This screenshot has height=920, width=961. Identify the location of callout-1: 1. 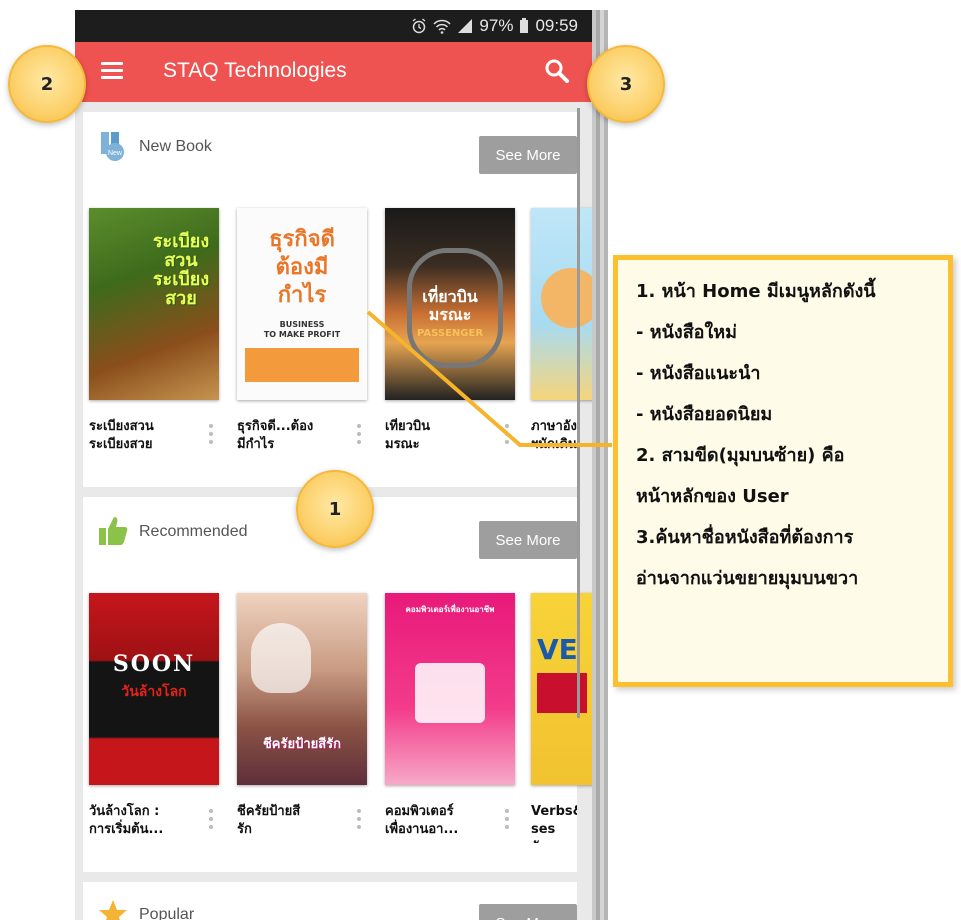
(335, 509).